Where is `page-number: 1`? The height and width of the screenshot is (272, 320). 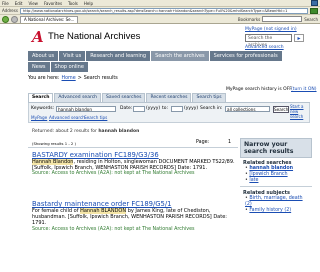 page-number: 1 is located at coordinates (230, 142).